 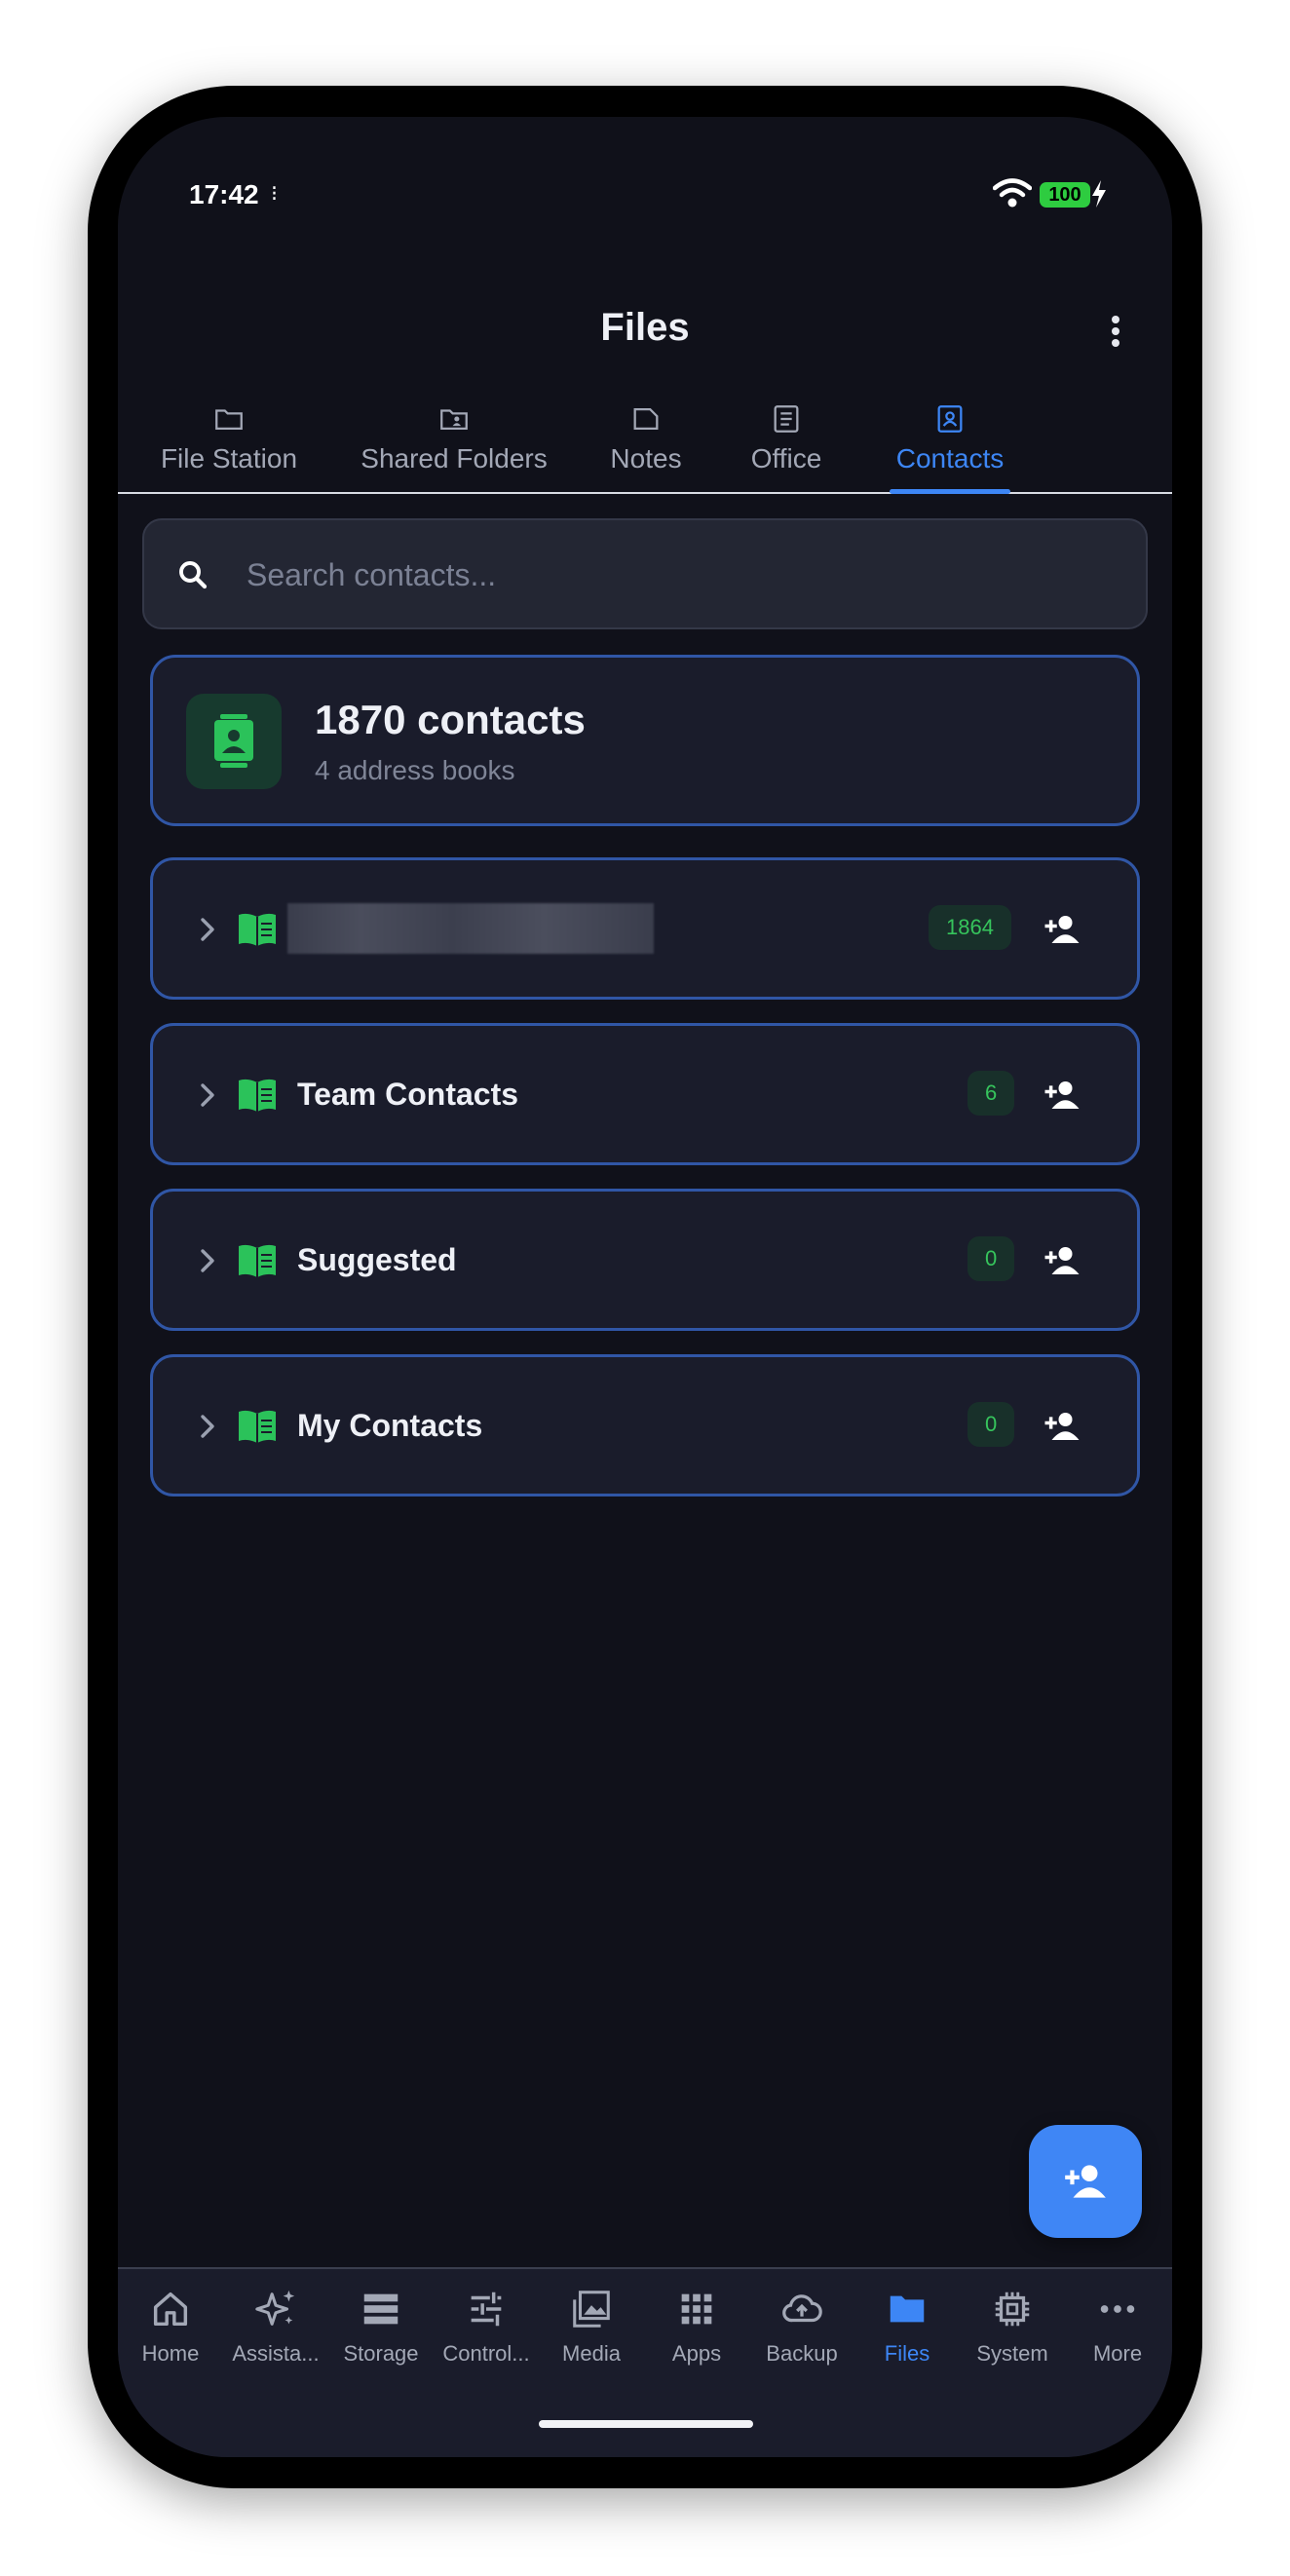 I want to click on tab-notes: Notes, so click(x=646, y=443).